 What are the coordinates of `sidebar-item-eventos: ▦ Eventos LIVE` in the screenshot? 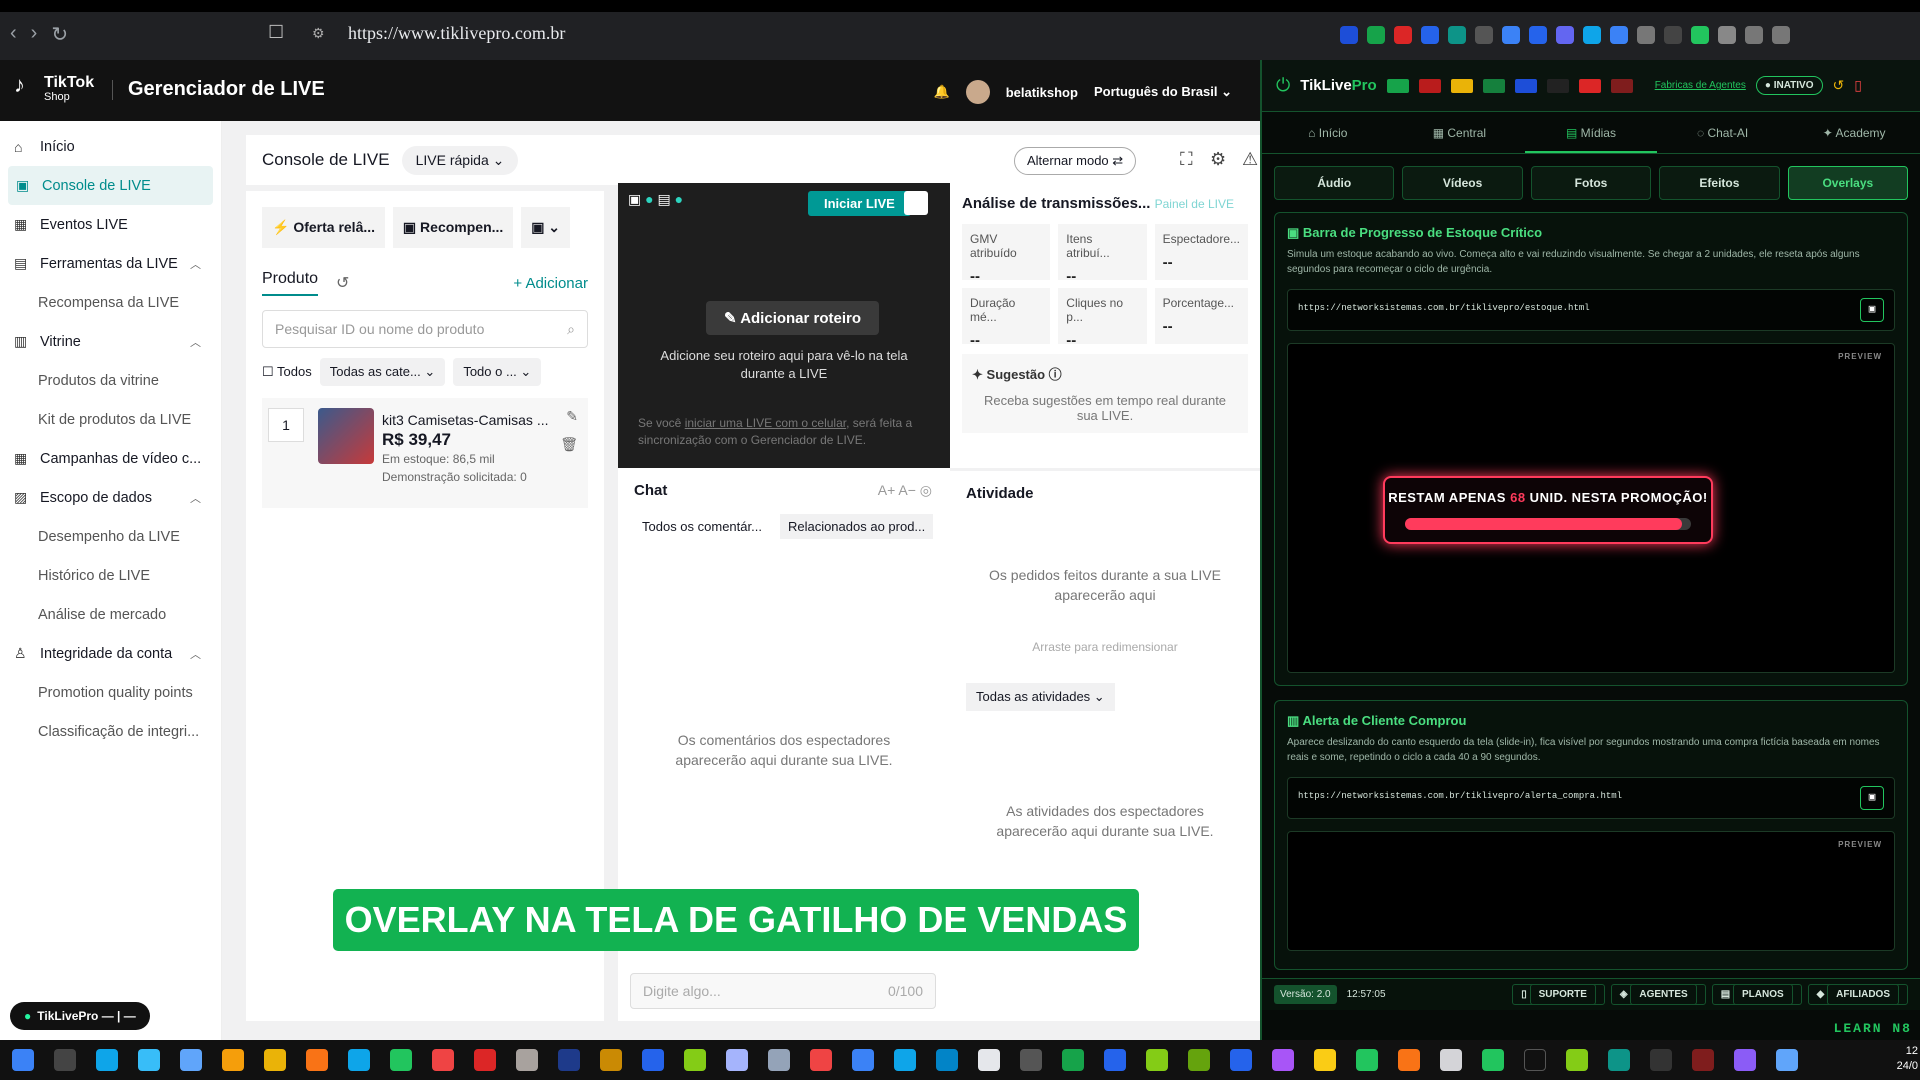 It's located at (110, 224).